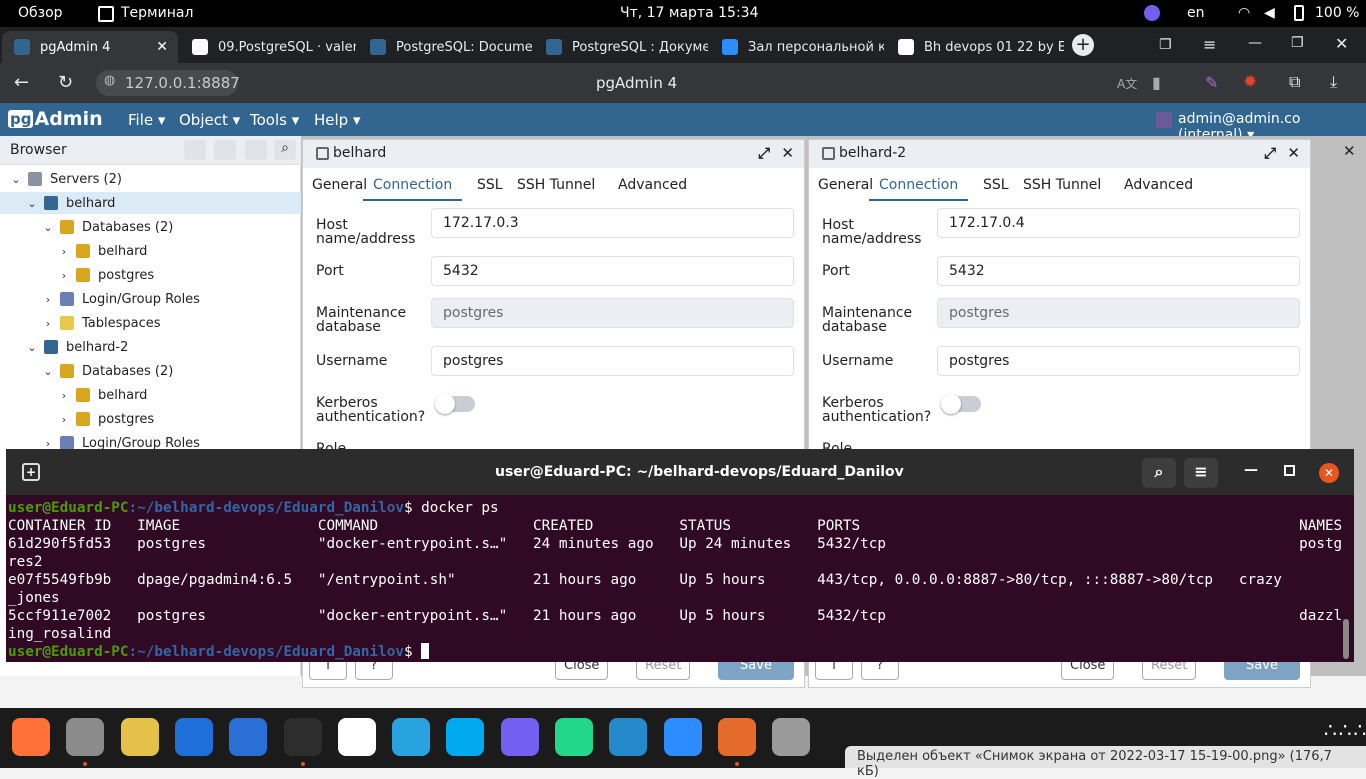 The height and width of the screenshot is (779, 1366). I want to click on tab-general: General, so click(339, 185).